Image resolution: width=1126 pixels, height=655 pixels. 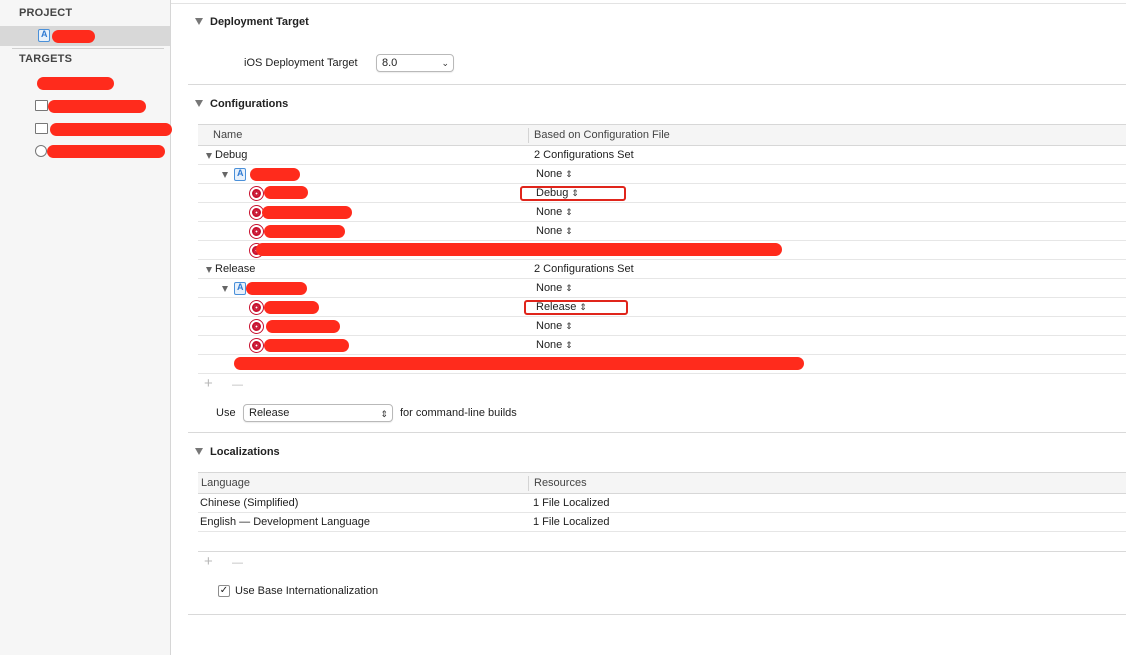 I want to click on table-row-release-project: None⇕, so click(x=662, y=288).